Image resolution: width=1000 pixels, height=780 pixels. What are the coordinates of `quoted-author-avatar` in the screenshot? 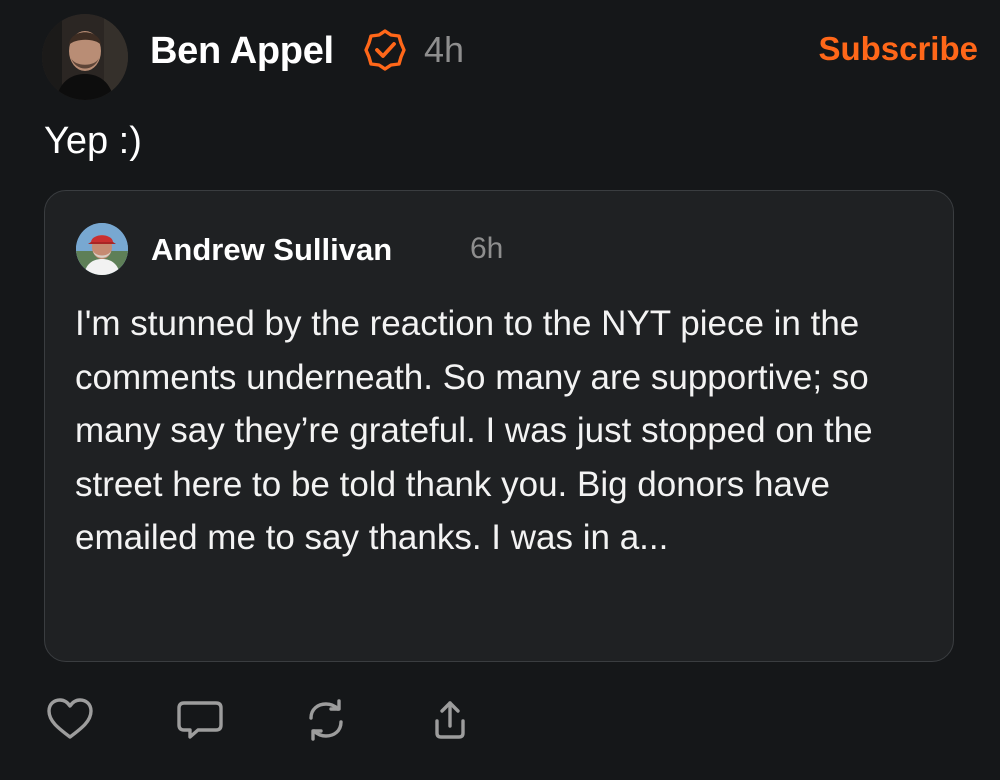 It's located at (102, 249).